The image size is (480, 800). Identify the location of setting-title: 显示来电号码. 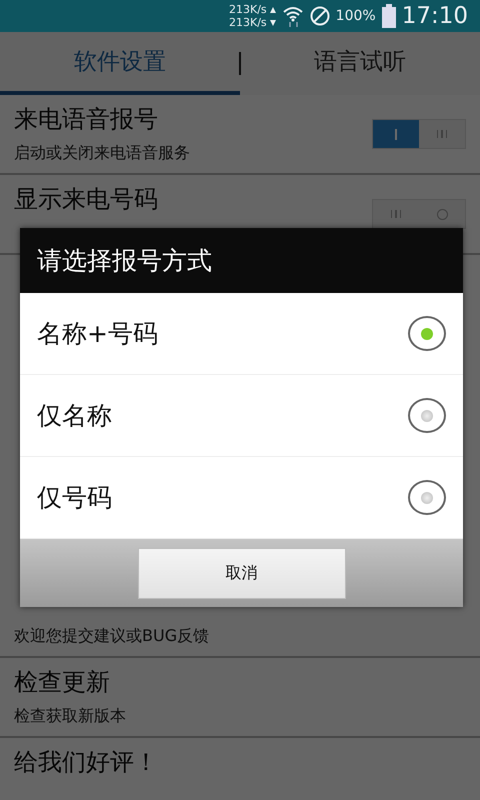
(86, 199).